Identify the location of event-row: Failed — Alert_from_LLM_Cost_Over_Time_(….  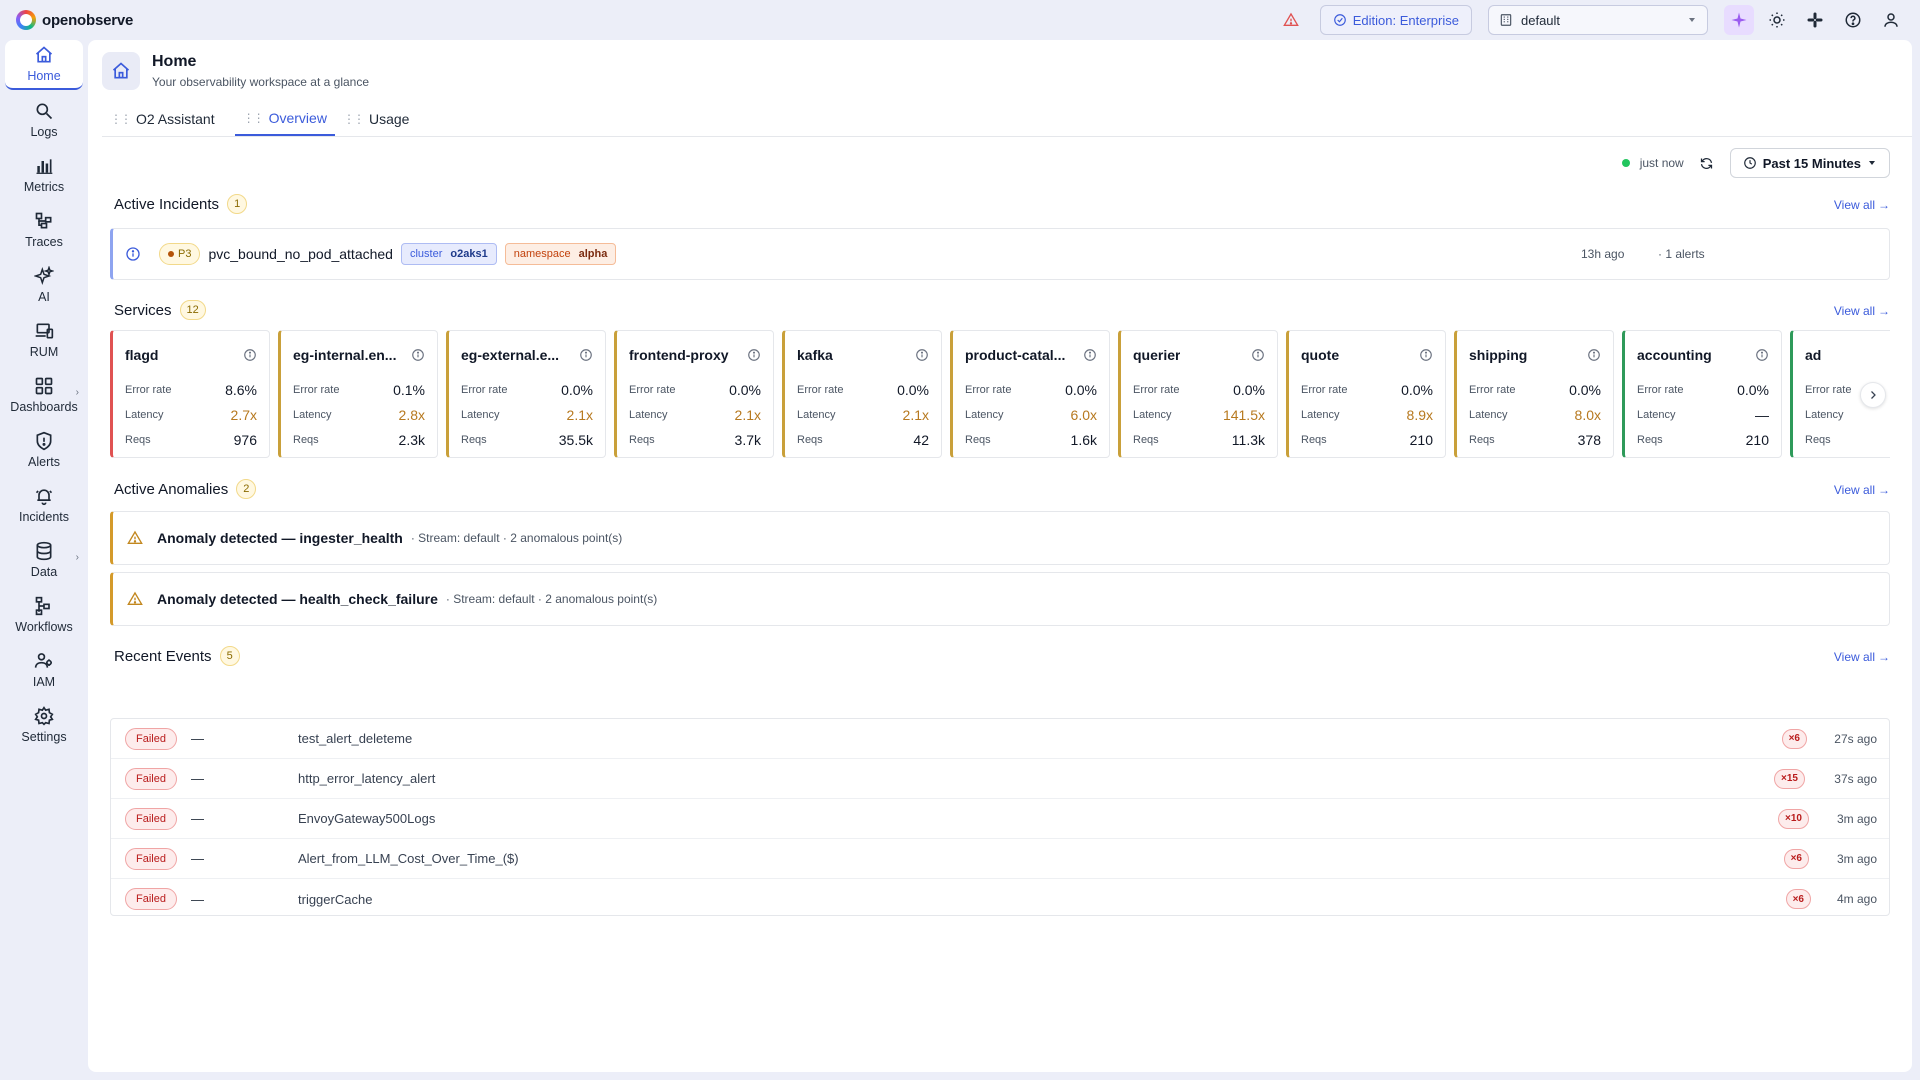
(1000, 859).